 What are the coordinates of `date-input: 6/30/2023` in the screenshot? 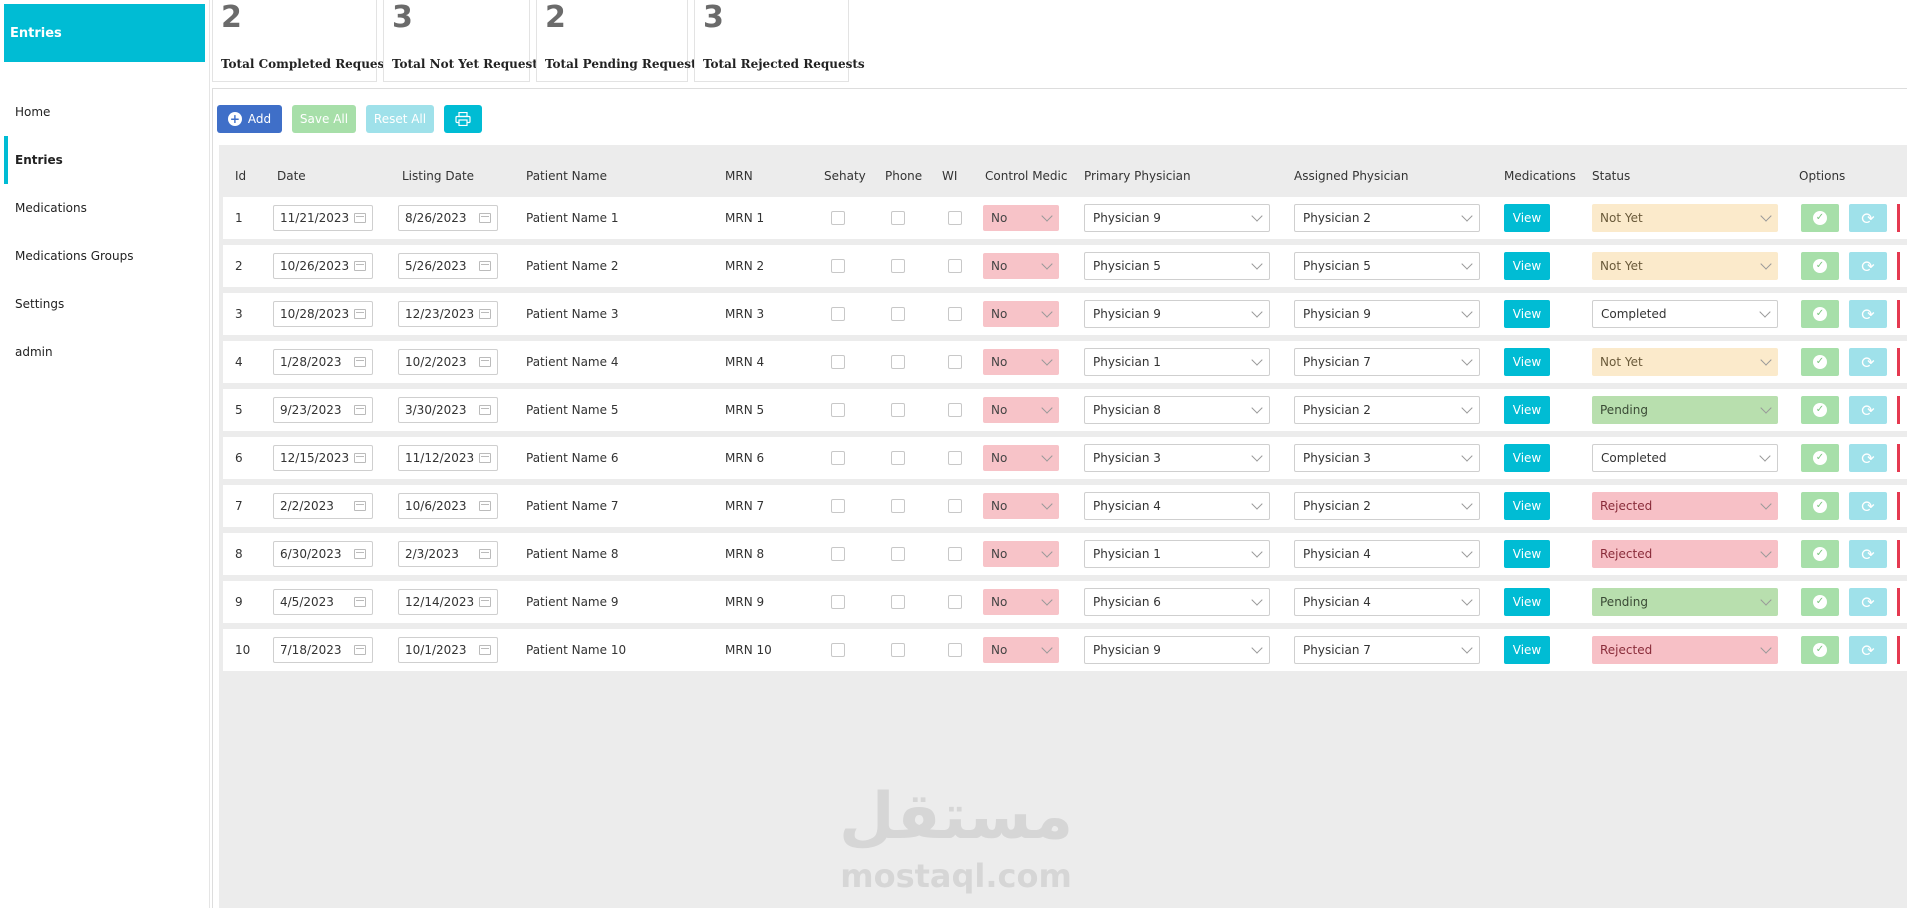 It's located at (323, 554).